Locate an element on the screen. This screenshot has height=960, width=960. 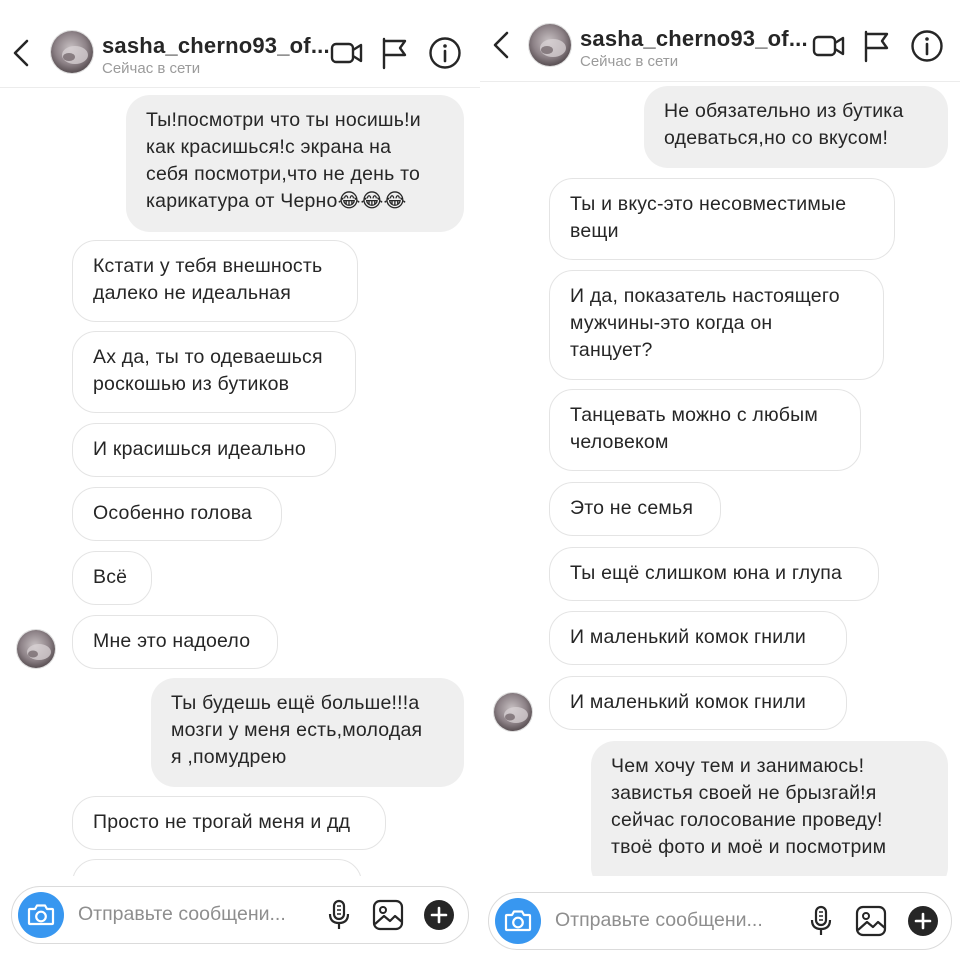
message-incoming-partial is located at coordinates (217, 867).